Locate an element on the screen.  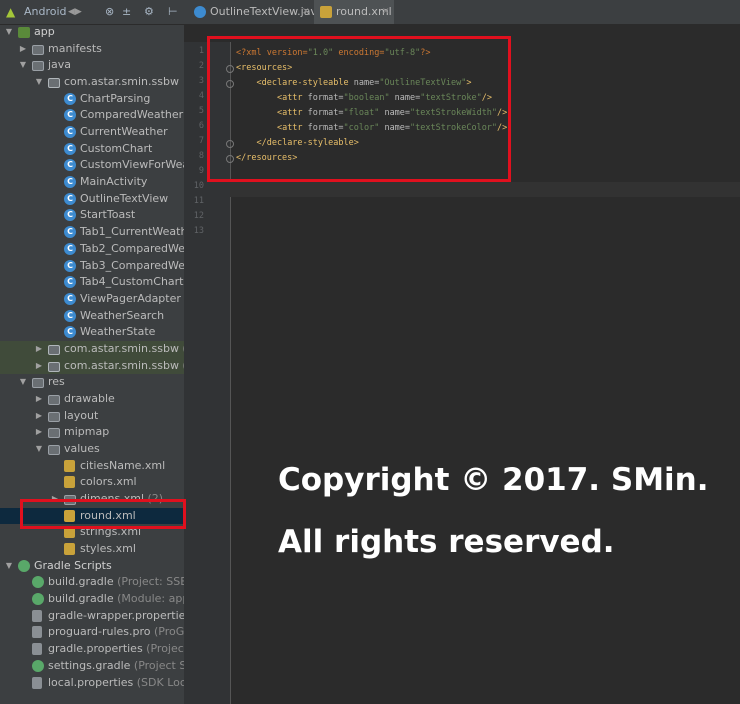
tree-item: C StartToast is located at coordinates (92, 215).